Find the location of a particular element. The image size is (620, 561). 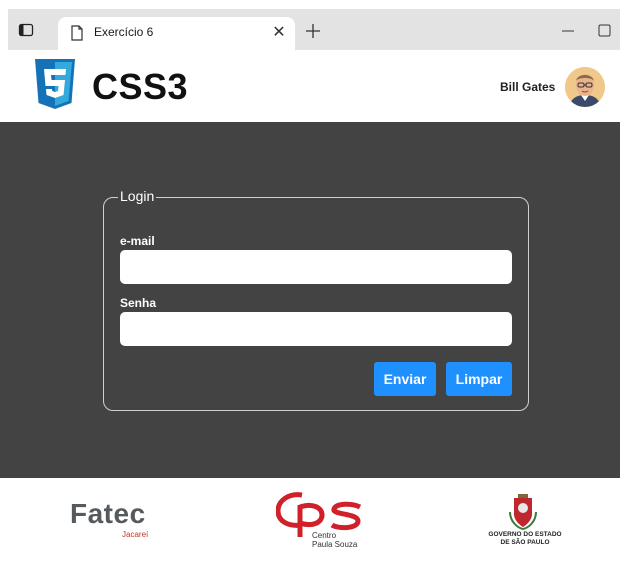

gov-text-line2: DE SÃO PAULO is located at coordinates (525, 542).